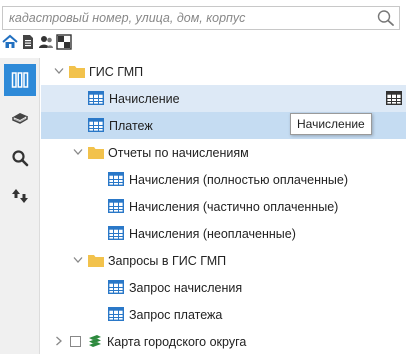  I want to click on book-icon, so click(20, 116).